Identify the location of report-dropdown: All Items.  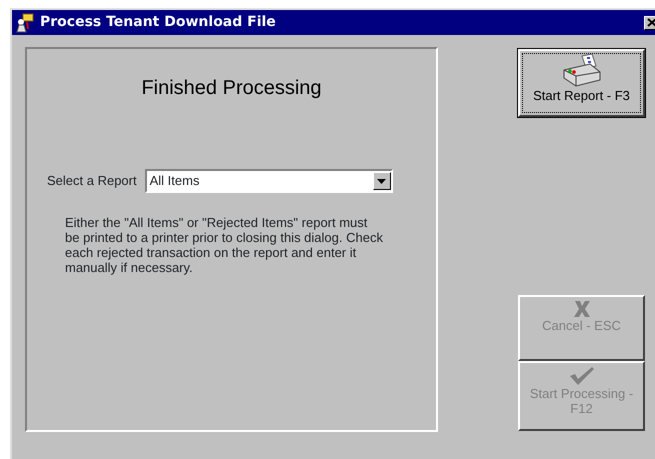
(268, 181).